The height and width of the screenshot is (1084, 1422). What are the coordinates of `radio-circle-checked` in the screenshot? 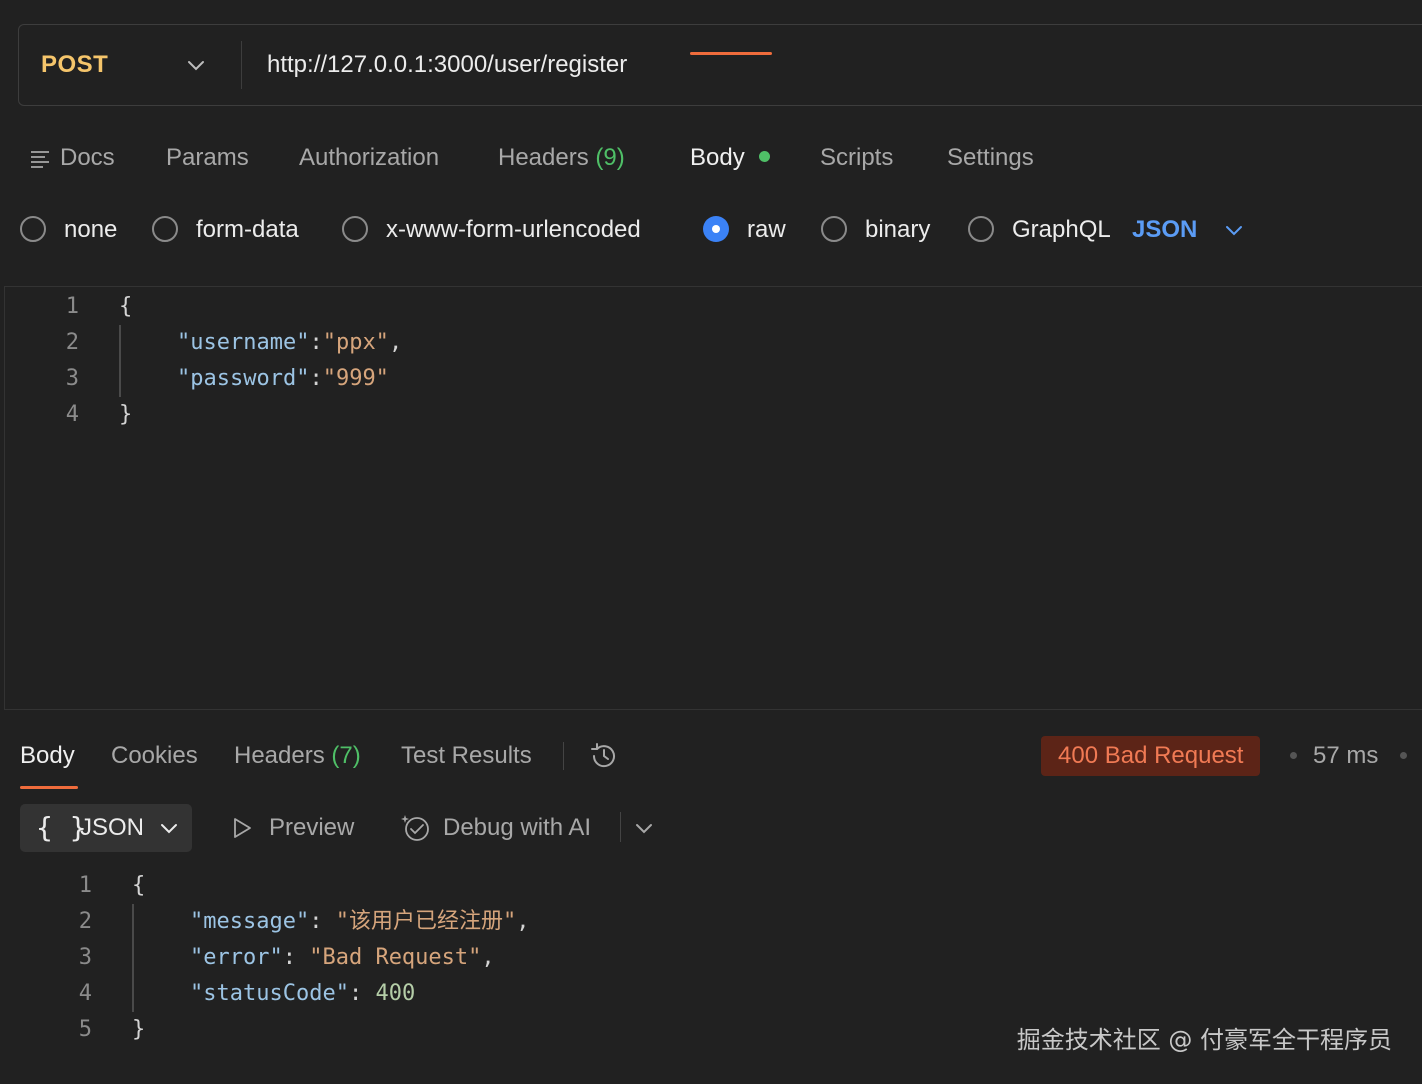 It's located at (716, 229).